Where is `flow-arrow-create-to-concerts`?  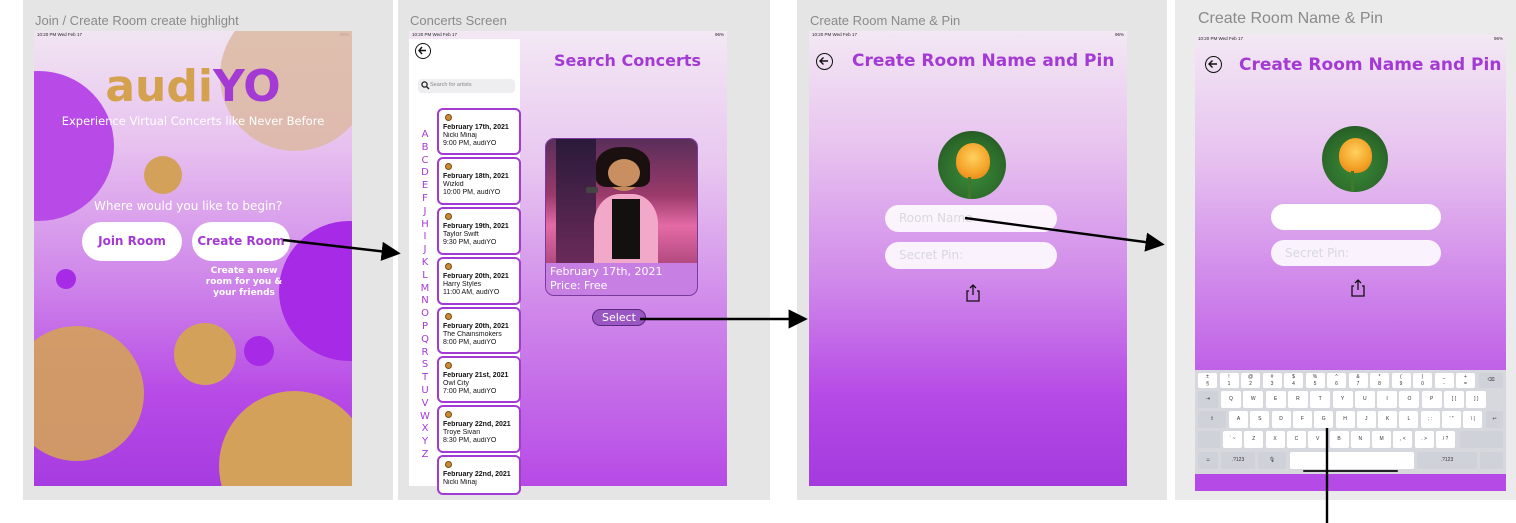 flow-arrow-create-to-concerts is located at coordinates (341, 249).